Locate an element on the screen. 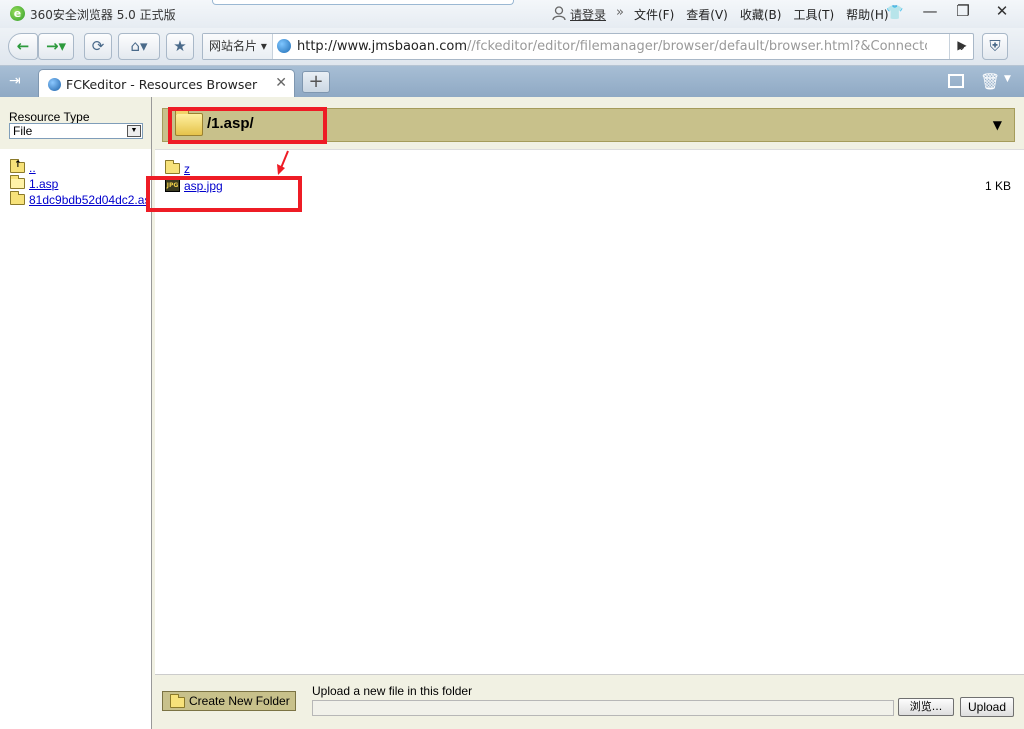  menu-tools: 工具(T) is located at coordinates (813, 14).